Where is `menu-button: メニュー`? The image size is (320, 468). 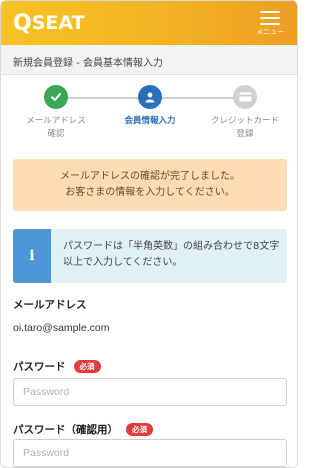 menu-button: メニュー is located at coordinates (270, 23).